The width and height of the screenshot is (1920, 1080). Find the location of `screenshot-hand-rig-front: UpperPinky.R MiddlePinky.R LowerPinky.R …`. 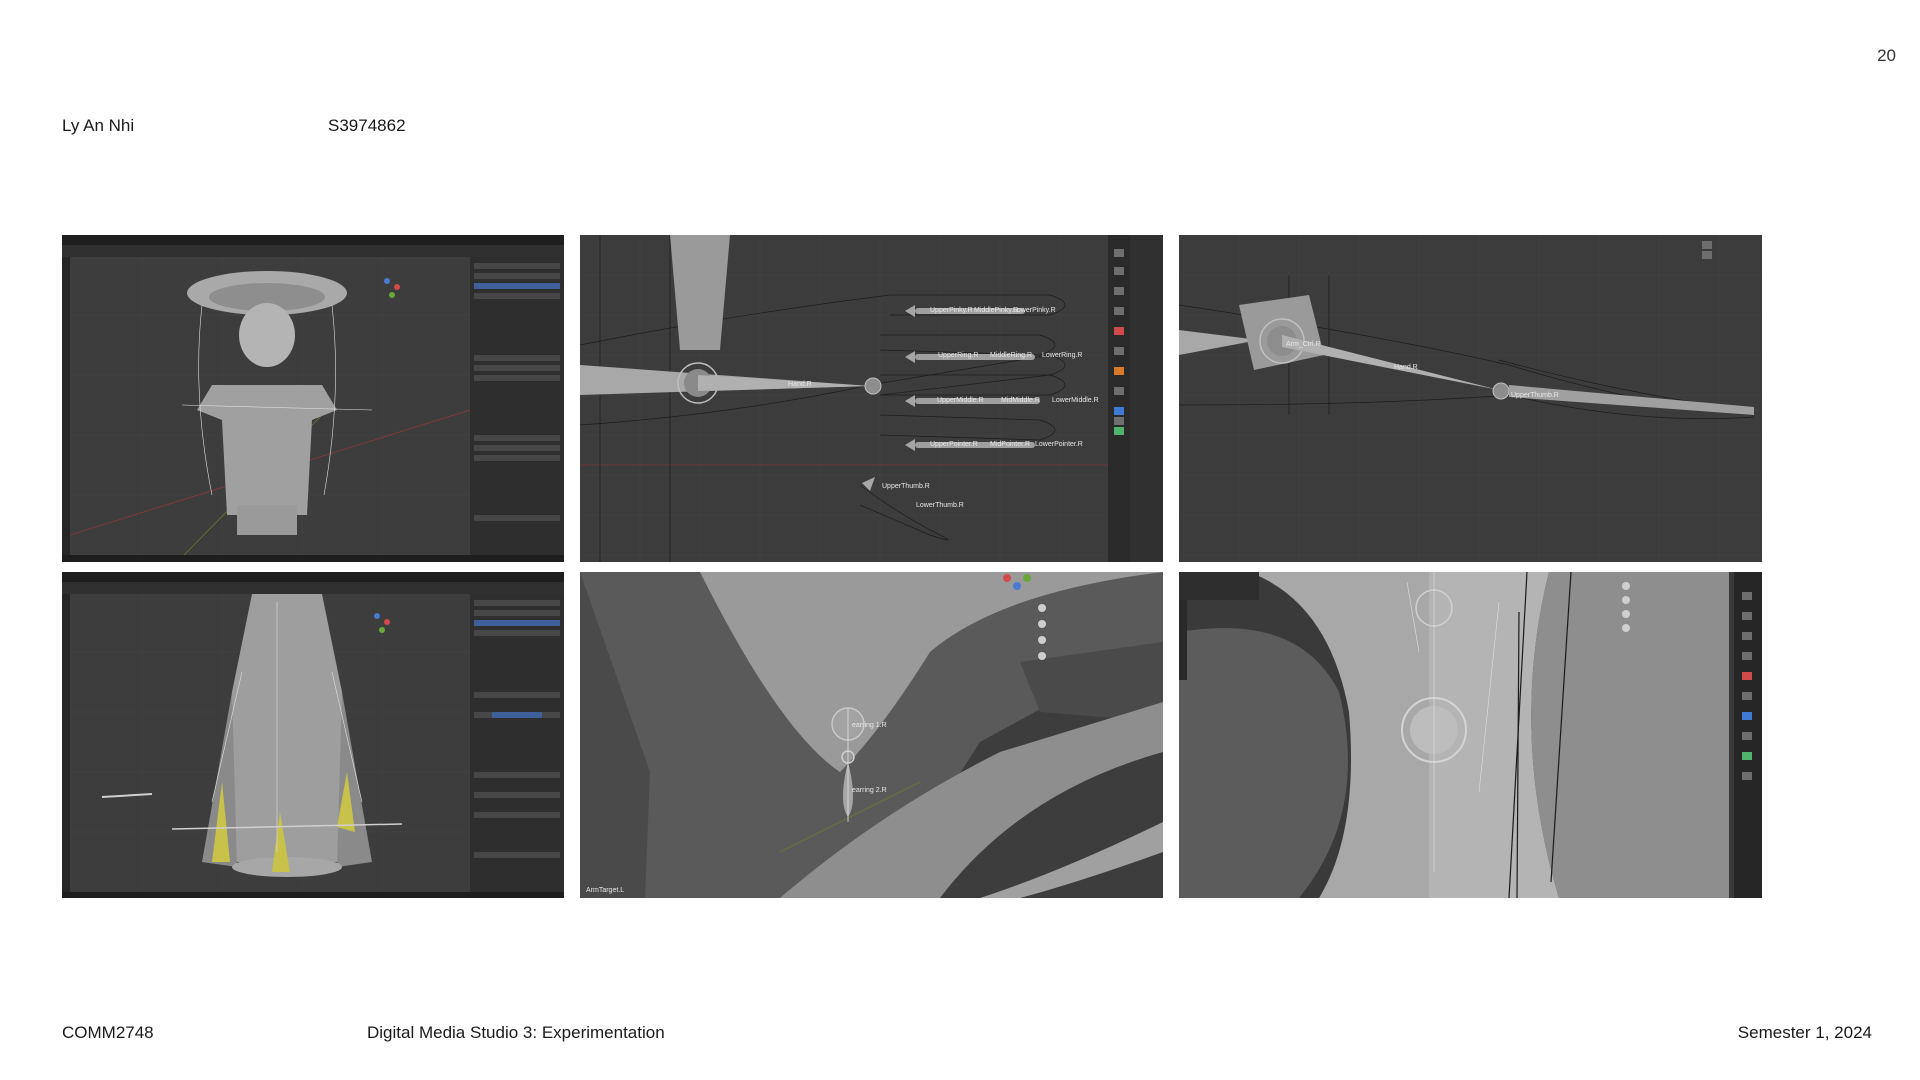

screenshot-hand-rig-front: UpperPinky.R MiddlePinky.R LowerPinky.R … is located at coordinates (871, 398).